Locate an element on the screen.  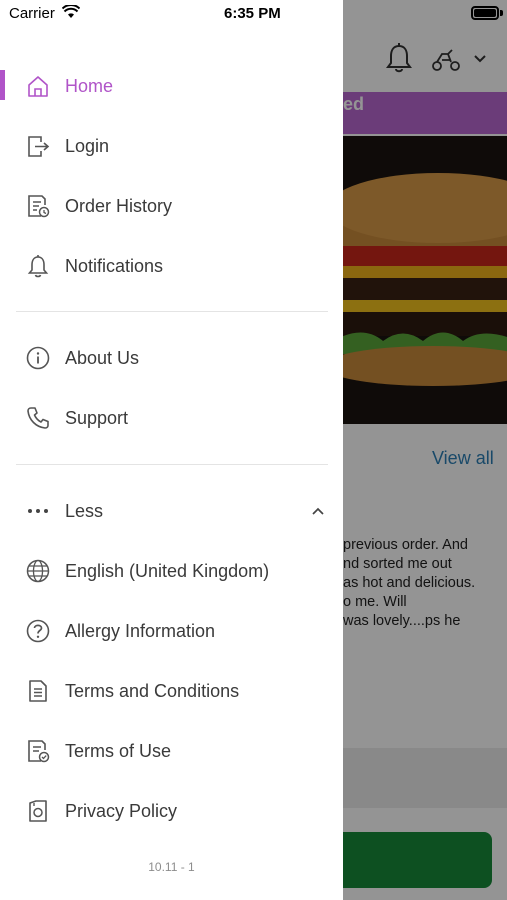
menu-item-label: Privacy Policy is located at coordinates (121, 810).